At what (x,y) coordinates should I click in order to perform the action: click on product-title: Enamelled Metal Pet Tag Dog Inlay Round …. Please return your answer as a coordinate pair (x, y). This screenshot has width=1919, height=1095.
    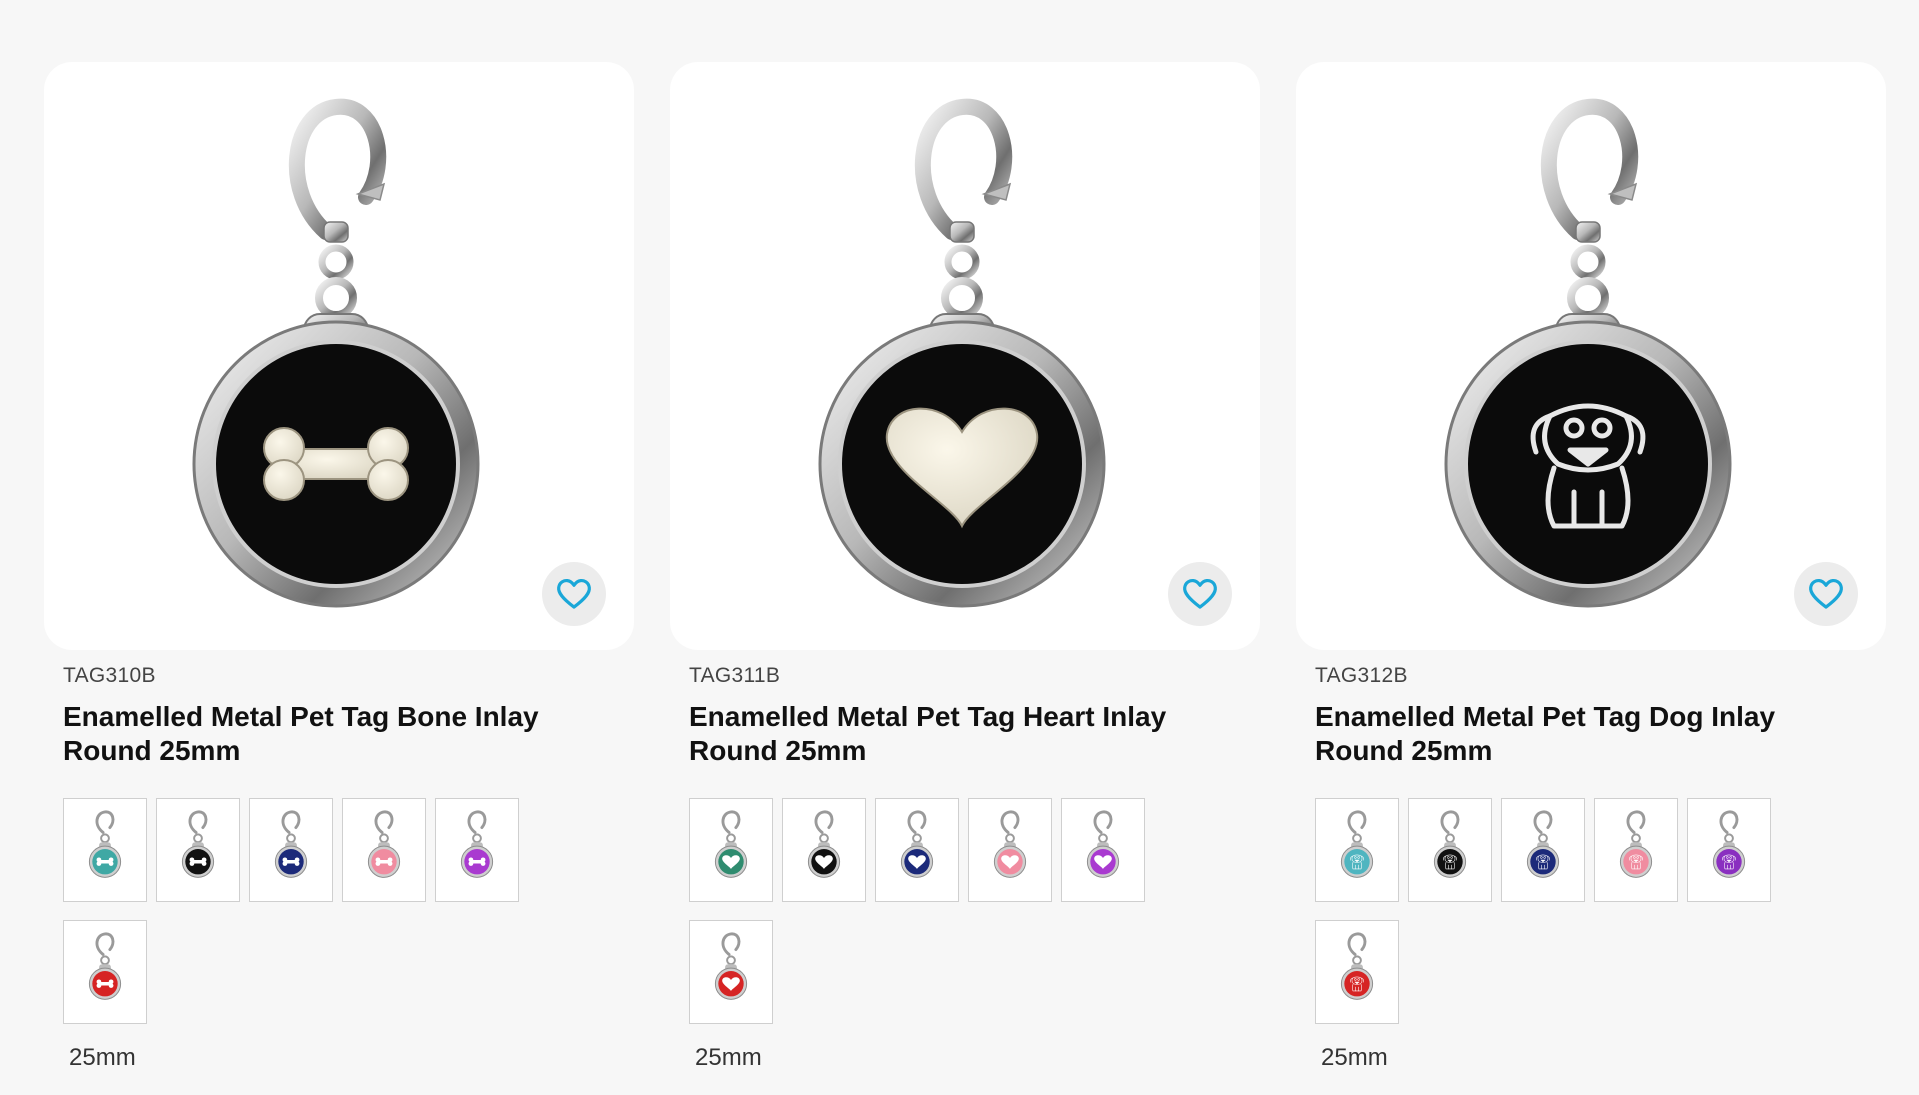
    Looking at the image, I should click on (1585, 734).